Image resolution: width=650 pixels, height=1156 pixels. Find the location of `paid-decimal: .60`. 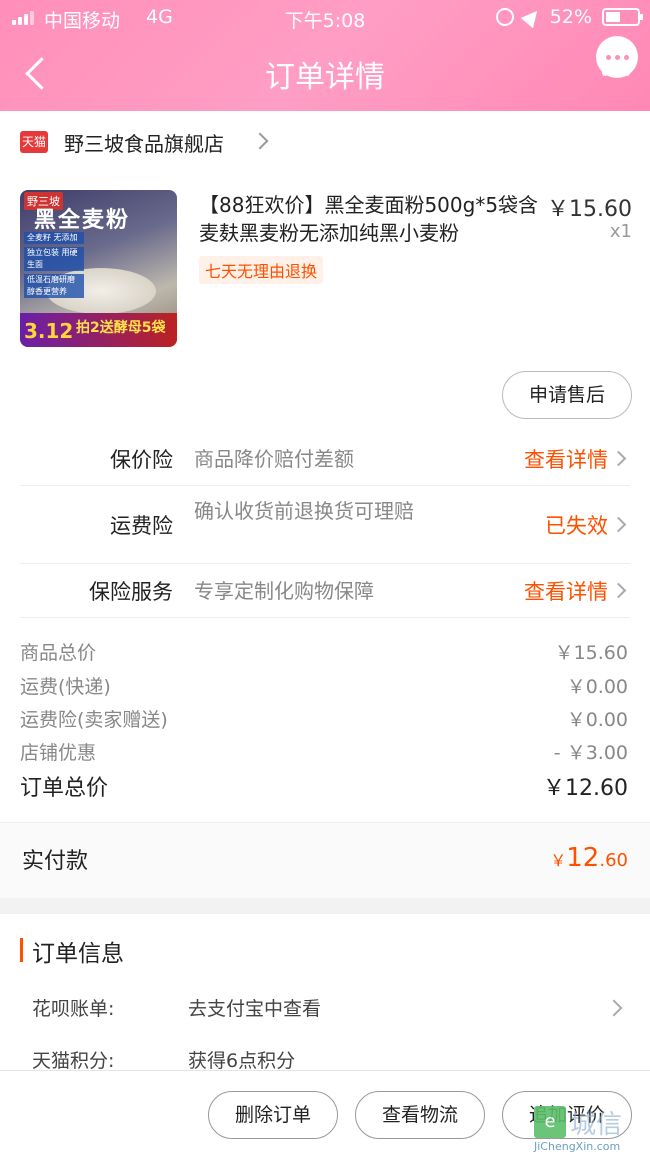

paid-decimal: .60 is located at coordinates (613, 860).